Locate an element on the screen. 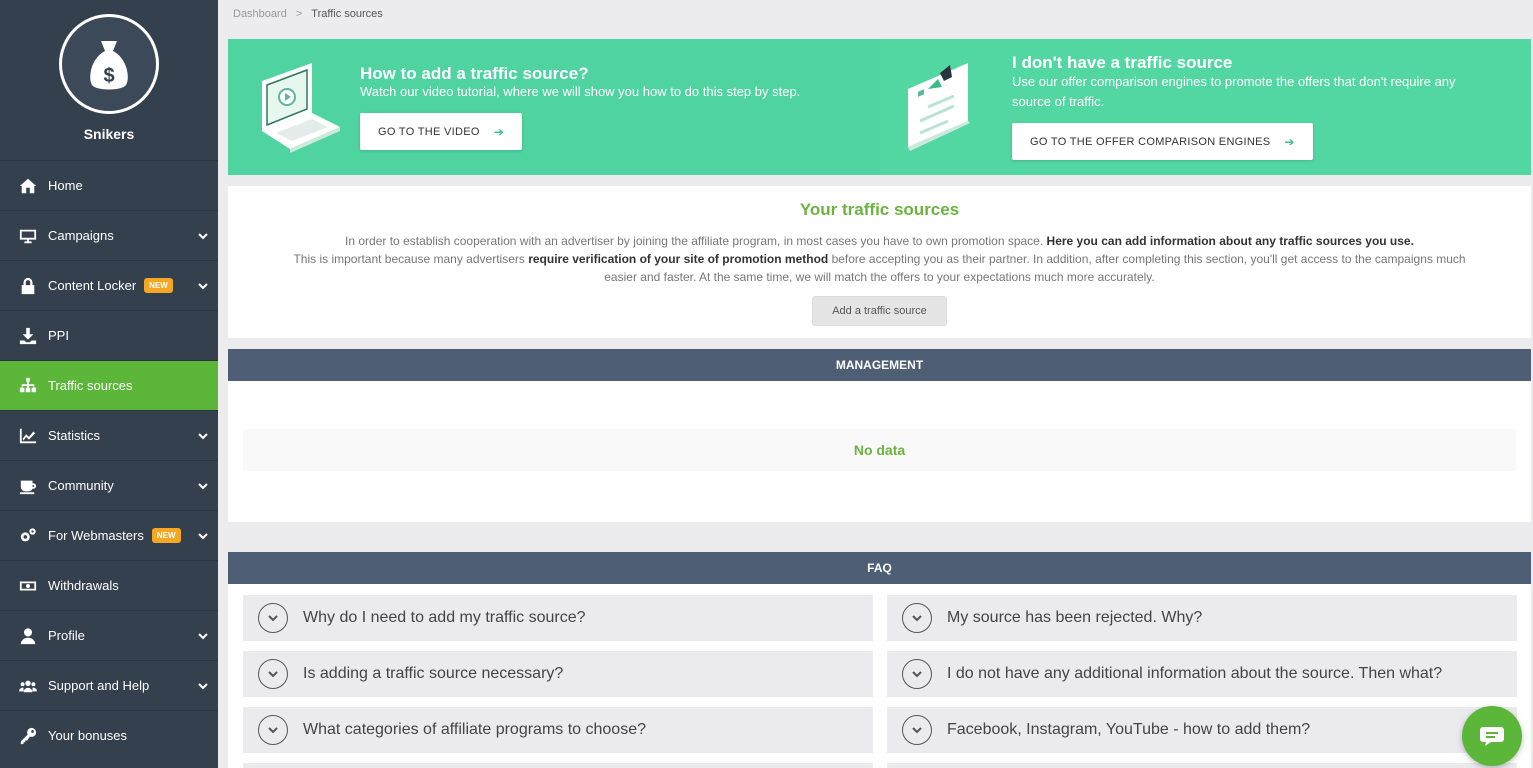  sidebar-item-label: Profile is located at coordinates (66, 635).